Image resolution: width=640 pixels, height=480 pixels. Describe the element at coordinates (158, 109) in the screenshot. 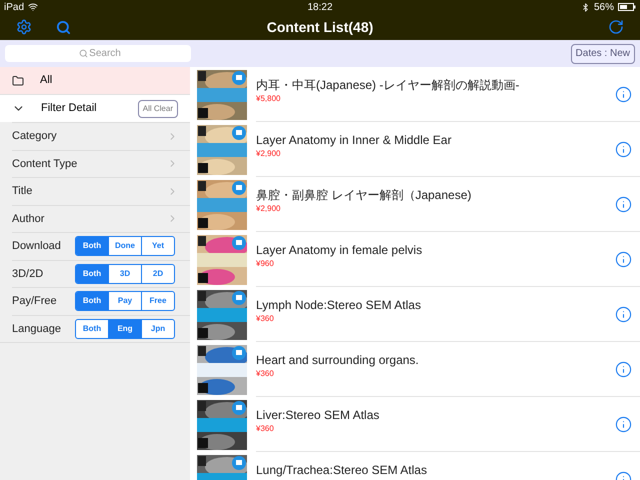

I see `all-clear-button: All Clear` at that location.